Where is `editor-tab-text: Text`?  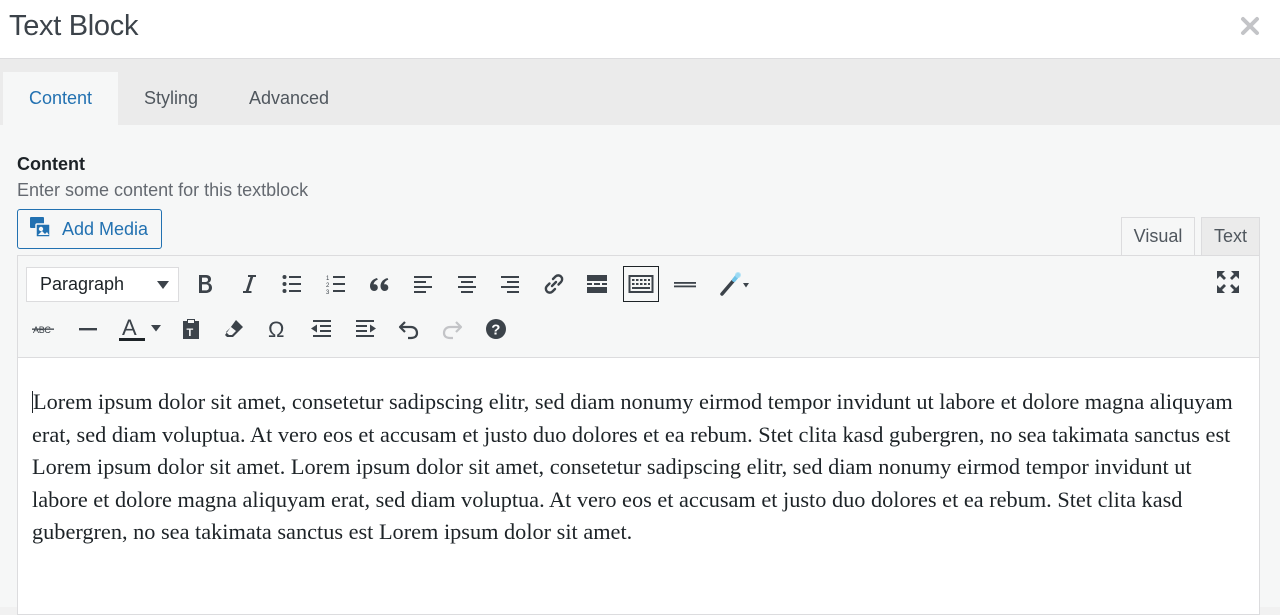 editor-tab-text: Text is located at coordinates (1230, 236).